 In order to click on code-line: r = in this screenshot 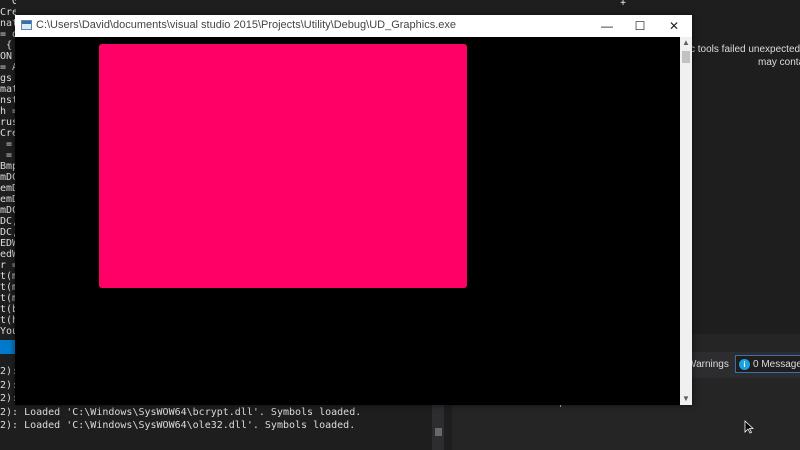, I will do `click(8, 265)`.